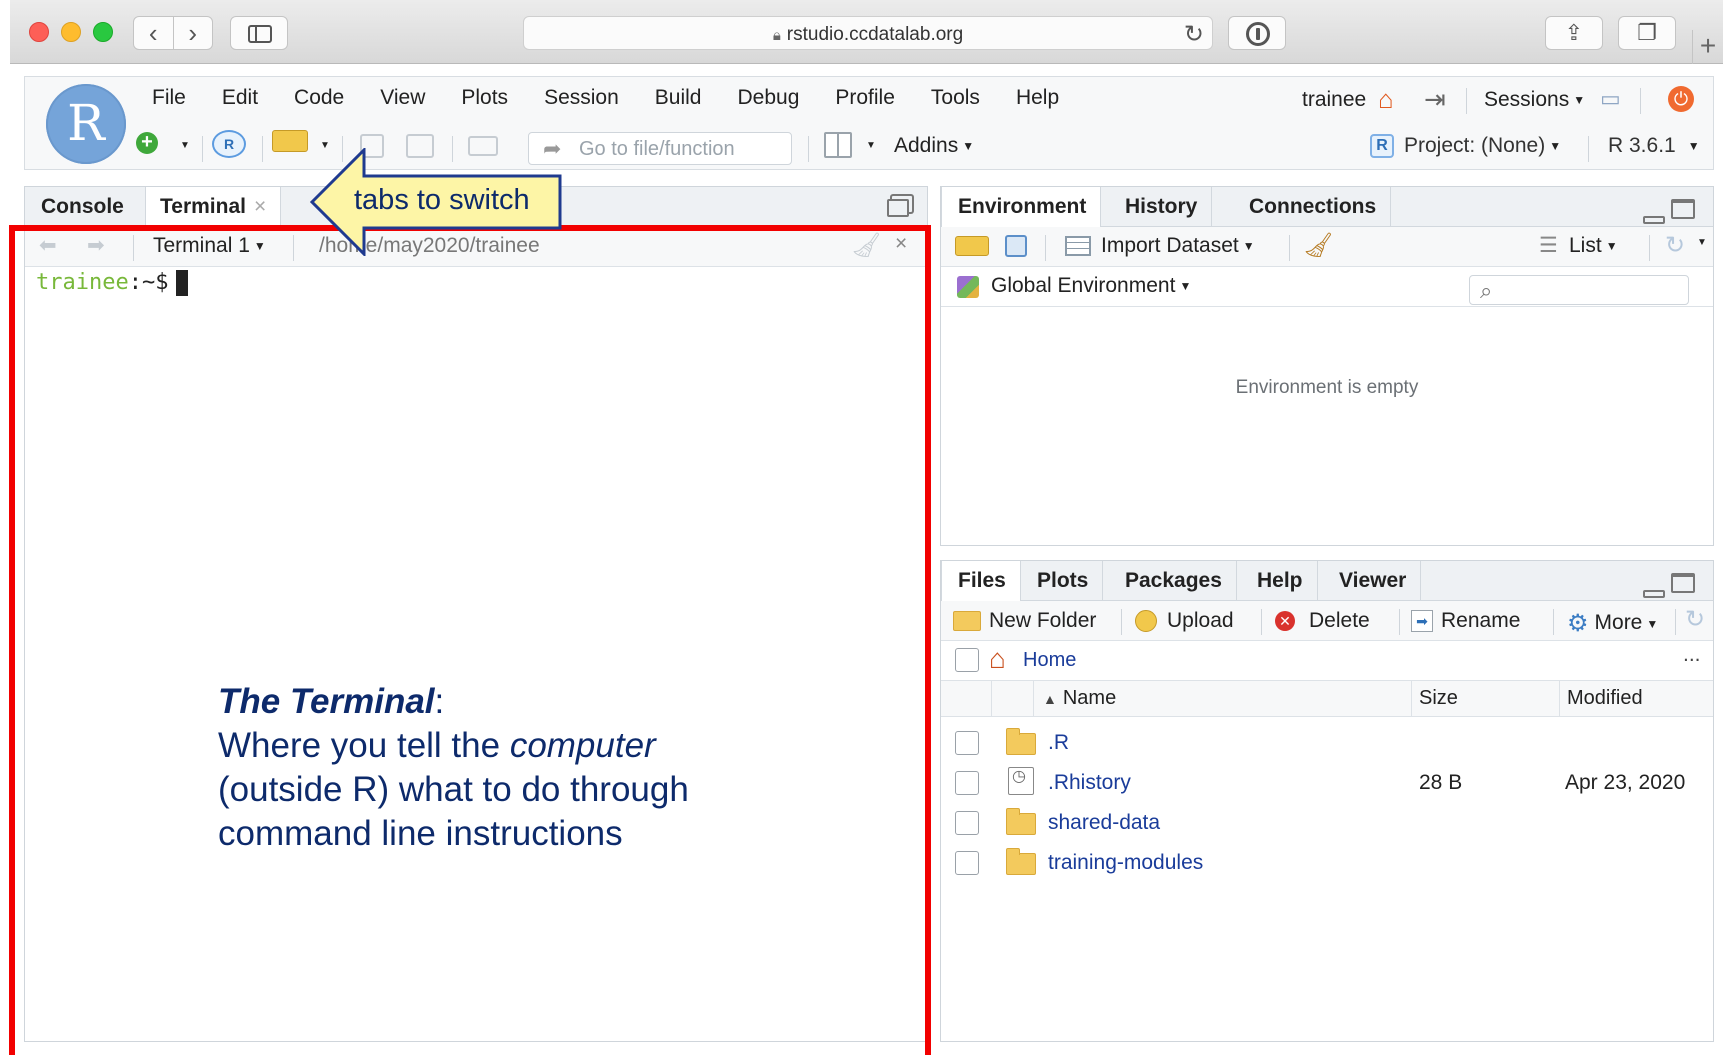 The width and height of the screenshot is (1723, 1055). What do you see at coordinates (1669, 211) in the screenshot?
I see `pane-window-controls` at bounding box center [1669, 211].